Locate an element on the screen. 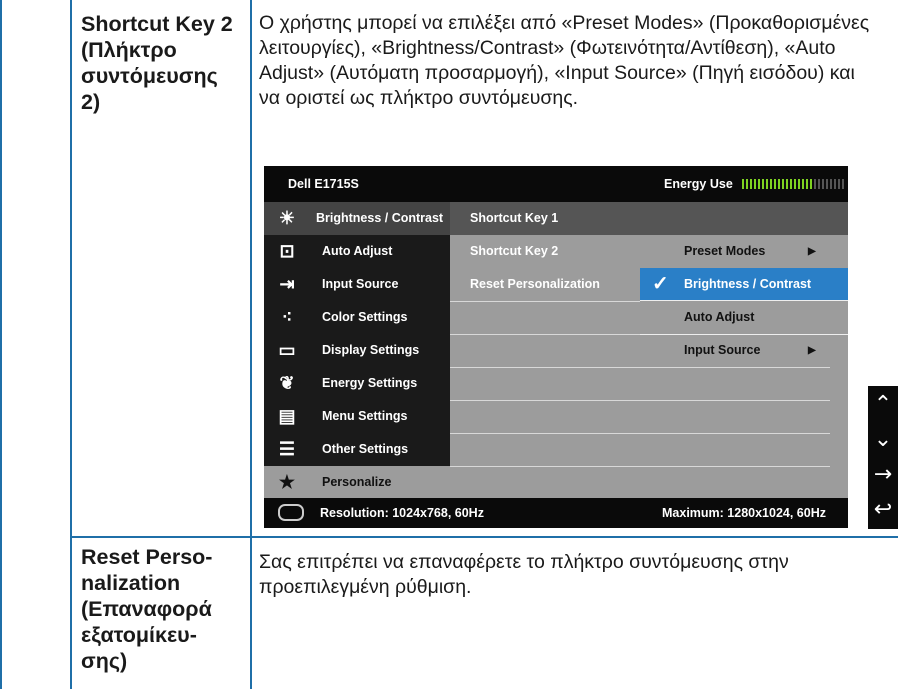 The width and height of the screenshot is (898, 689). osd-resolution: Resolution: 1024x768, 60Hz is located at coordinates (402, 513).